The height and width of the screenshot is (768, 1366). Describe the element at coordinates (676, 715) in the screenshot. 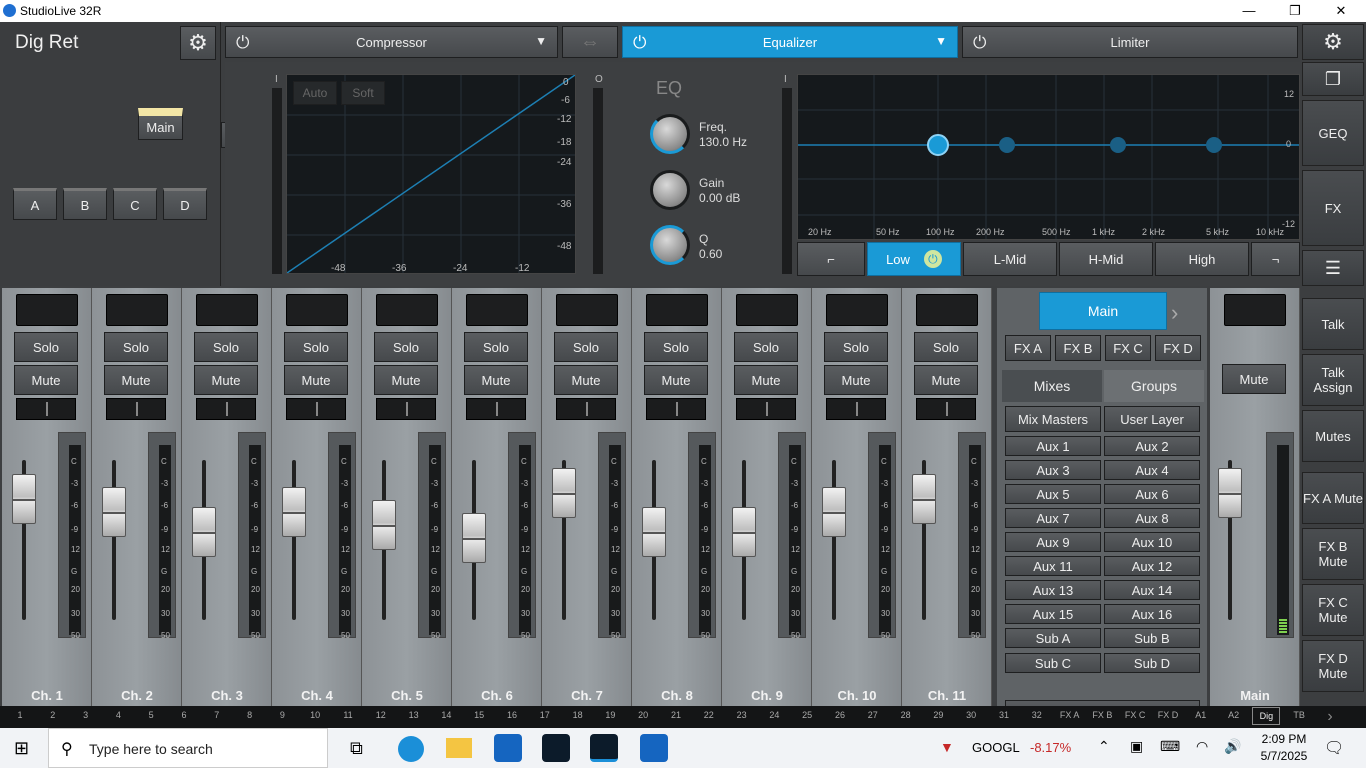

I see `nav-channel-21: 21` at that location.